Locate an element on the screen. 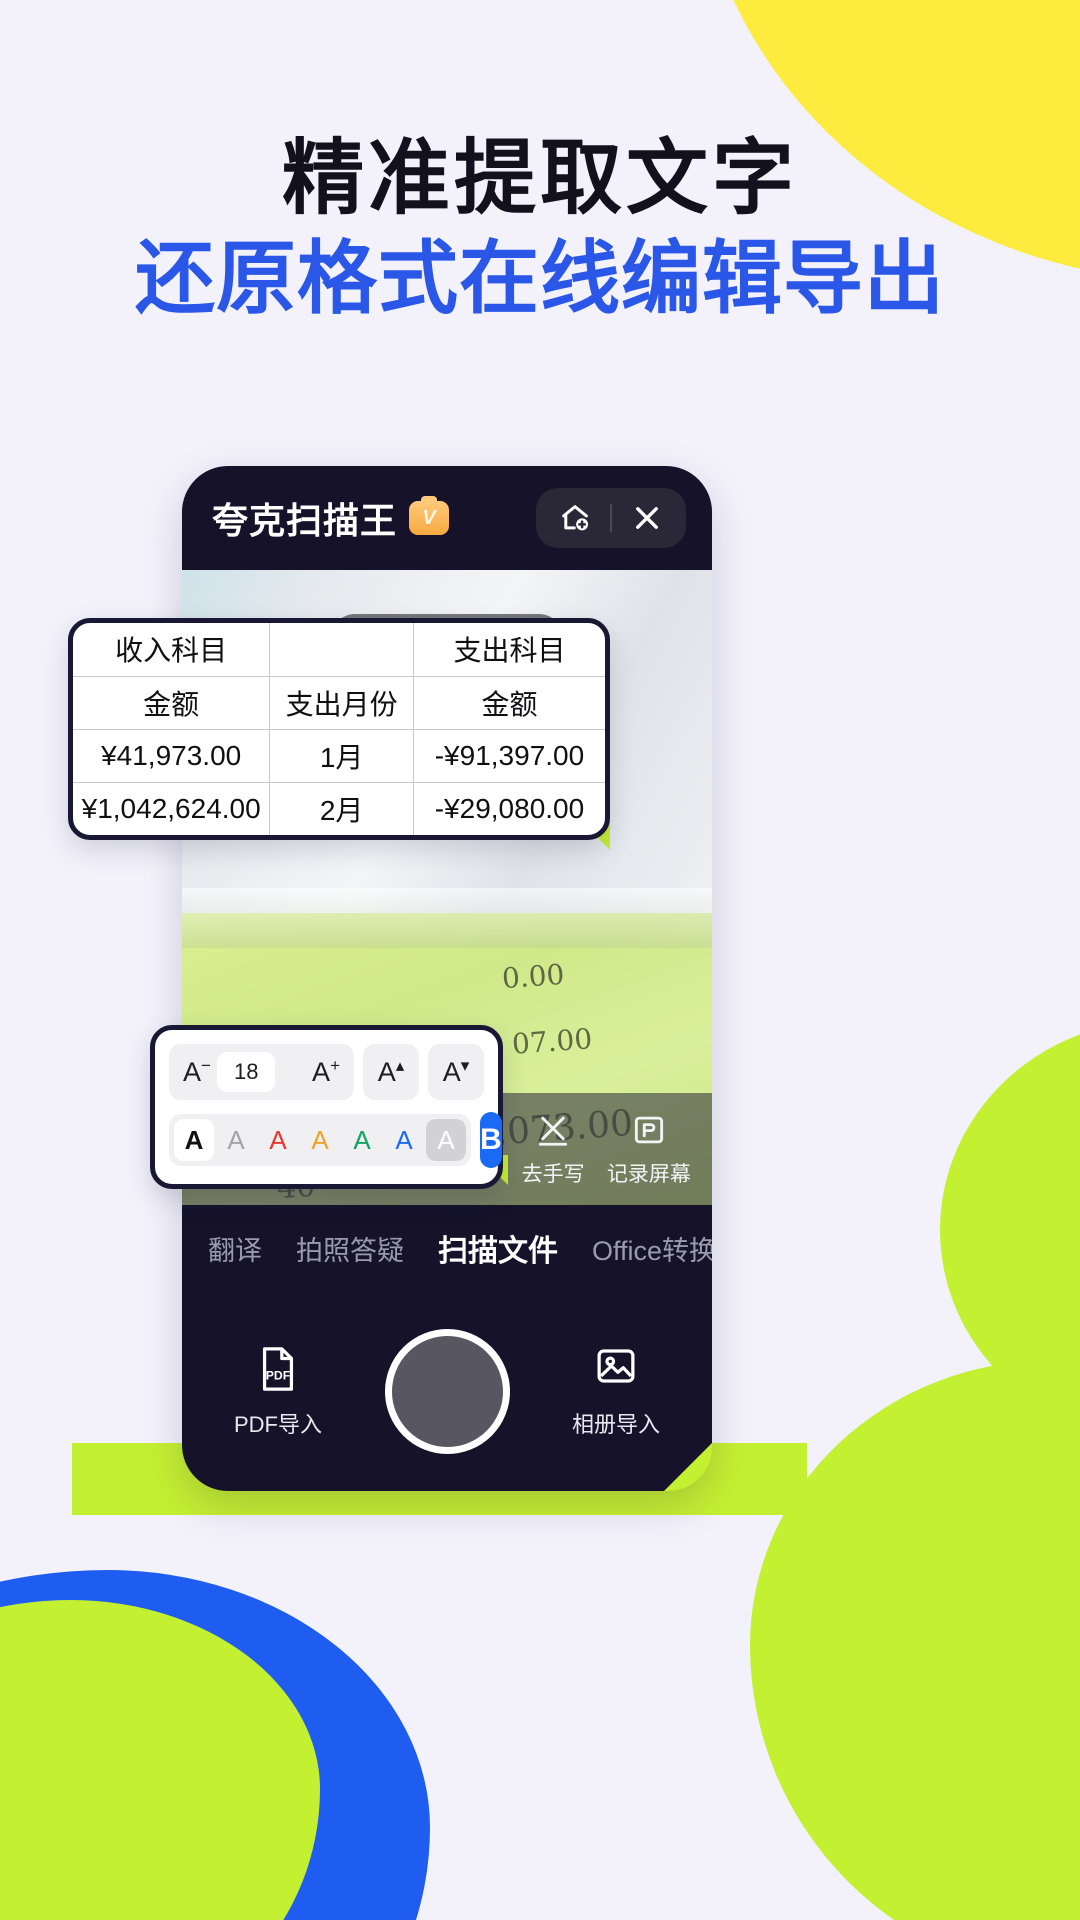 This screenshot has width=1080, height=1920. table-cell is located at coordinates (341, 650).